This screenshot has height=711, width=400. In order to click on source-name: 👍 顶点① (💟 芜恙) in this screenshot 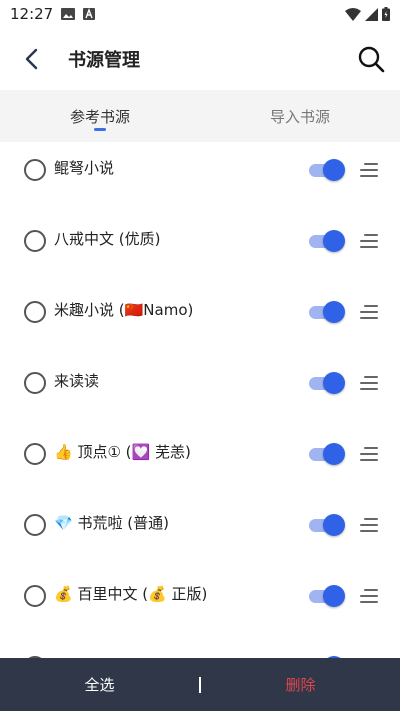, I will do `click(122, 452)`.